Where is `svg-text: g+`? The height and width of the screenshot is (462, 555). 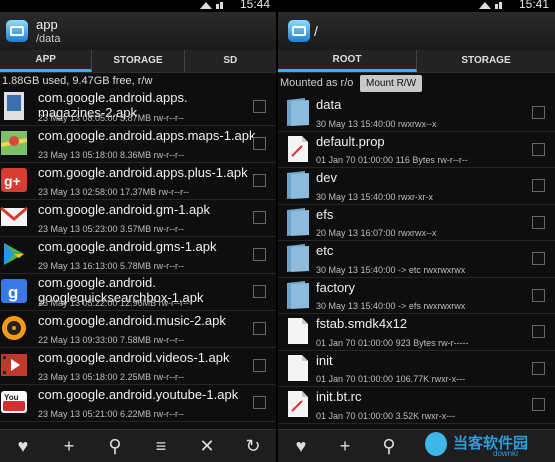
svg-text: g+ is located at coordinates (12, 181).